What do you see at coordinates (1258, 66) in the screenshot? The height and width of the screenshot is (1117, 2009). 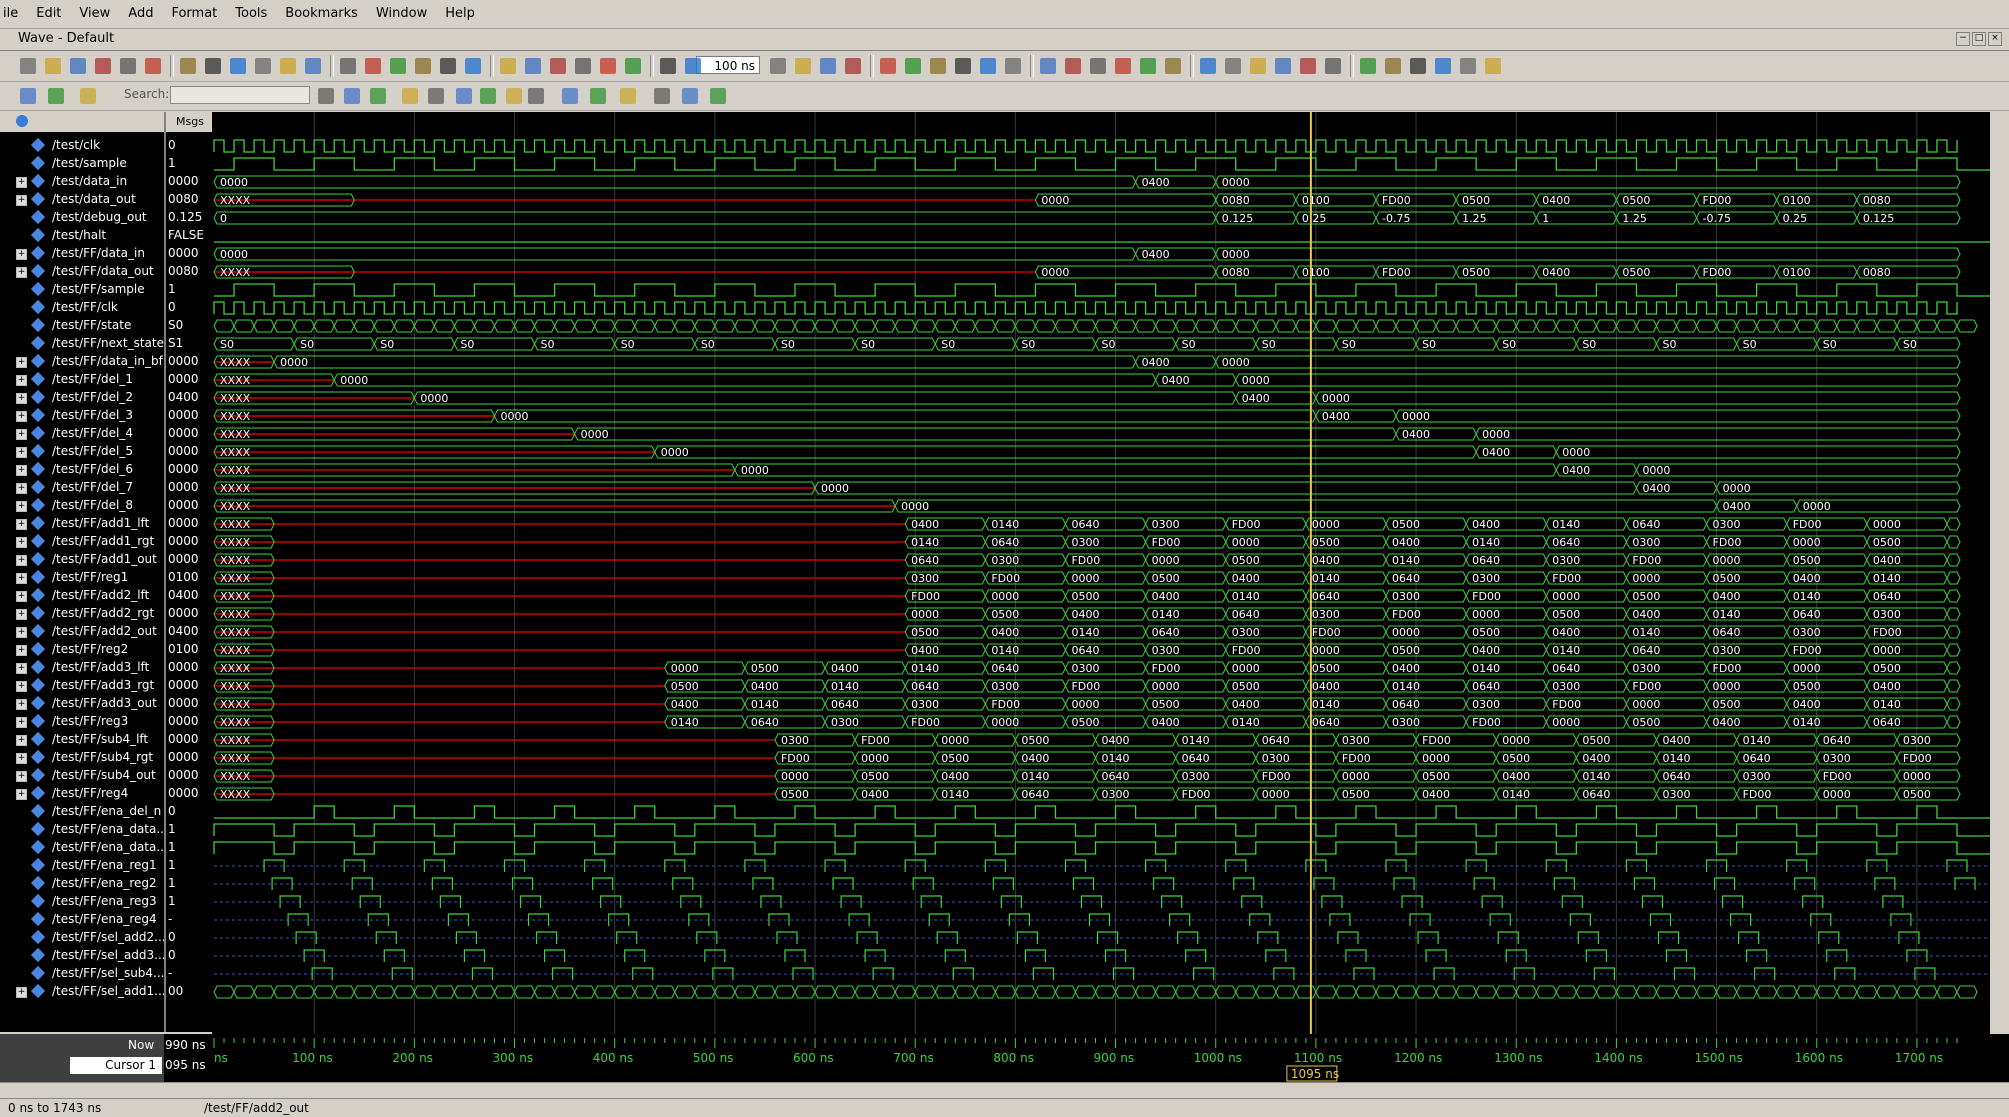 I see `tool-51-icon` at bounding box center [1258, 66].